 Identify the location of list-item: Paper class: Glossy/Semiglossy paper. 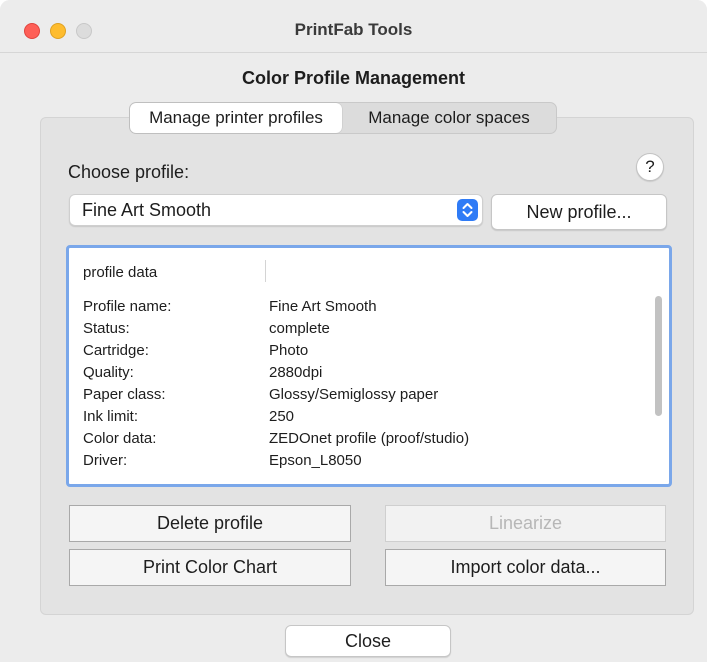
(368, 395).